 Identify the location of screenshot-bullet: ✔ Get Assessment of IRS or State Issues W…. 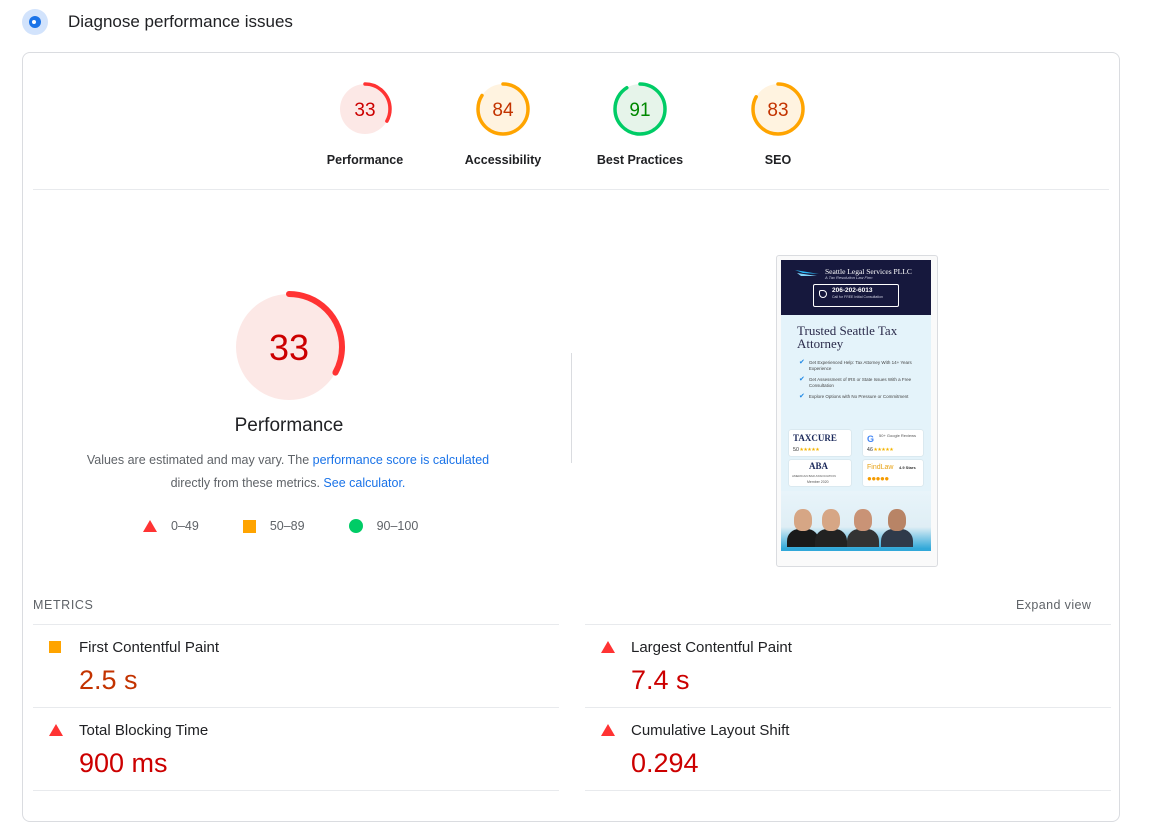
(855, 382).